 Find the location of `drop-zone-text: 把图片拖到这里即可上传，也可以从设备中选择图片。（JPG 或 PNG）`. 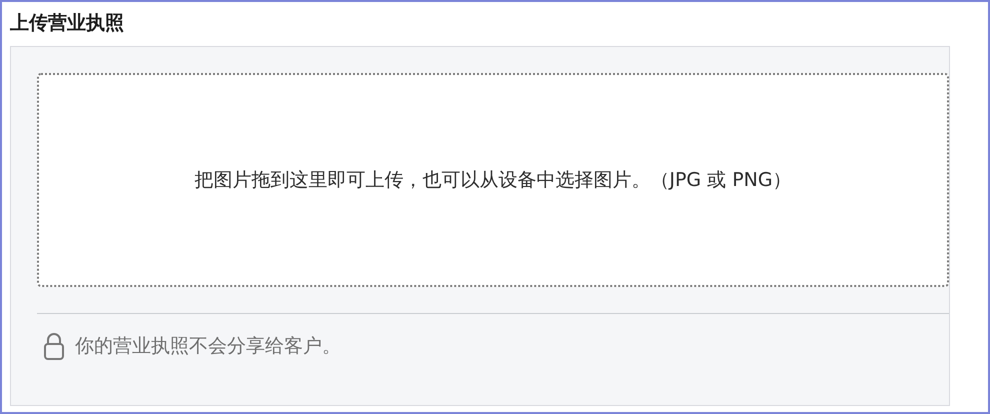

drop-zone-text: 把图片拖到这里即可上传，也可以从设备中选择图片。（JPG 或 PNG） is located at coordinates (493, 180).